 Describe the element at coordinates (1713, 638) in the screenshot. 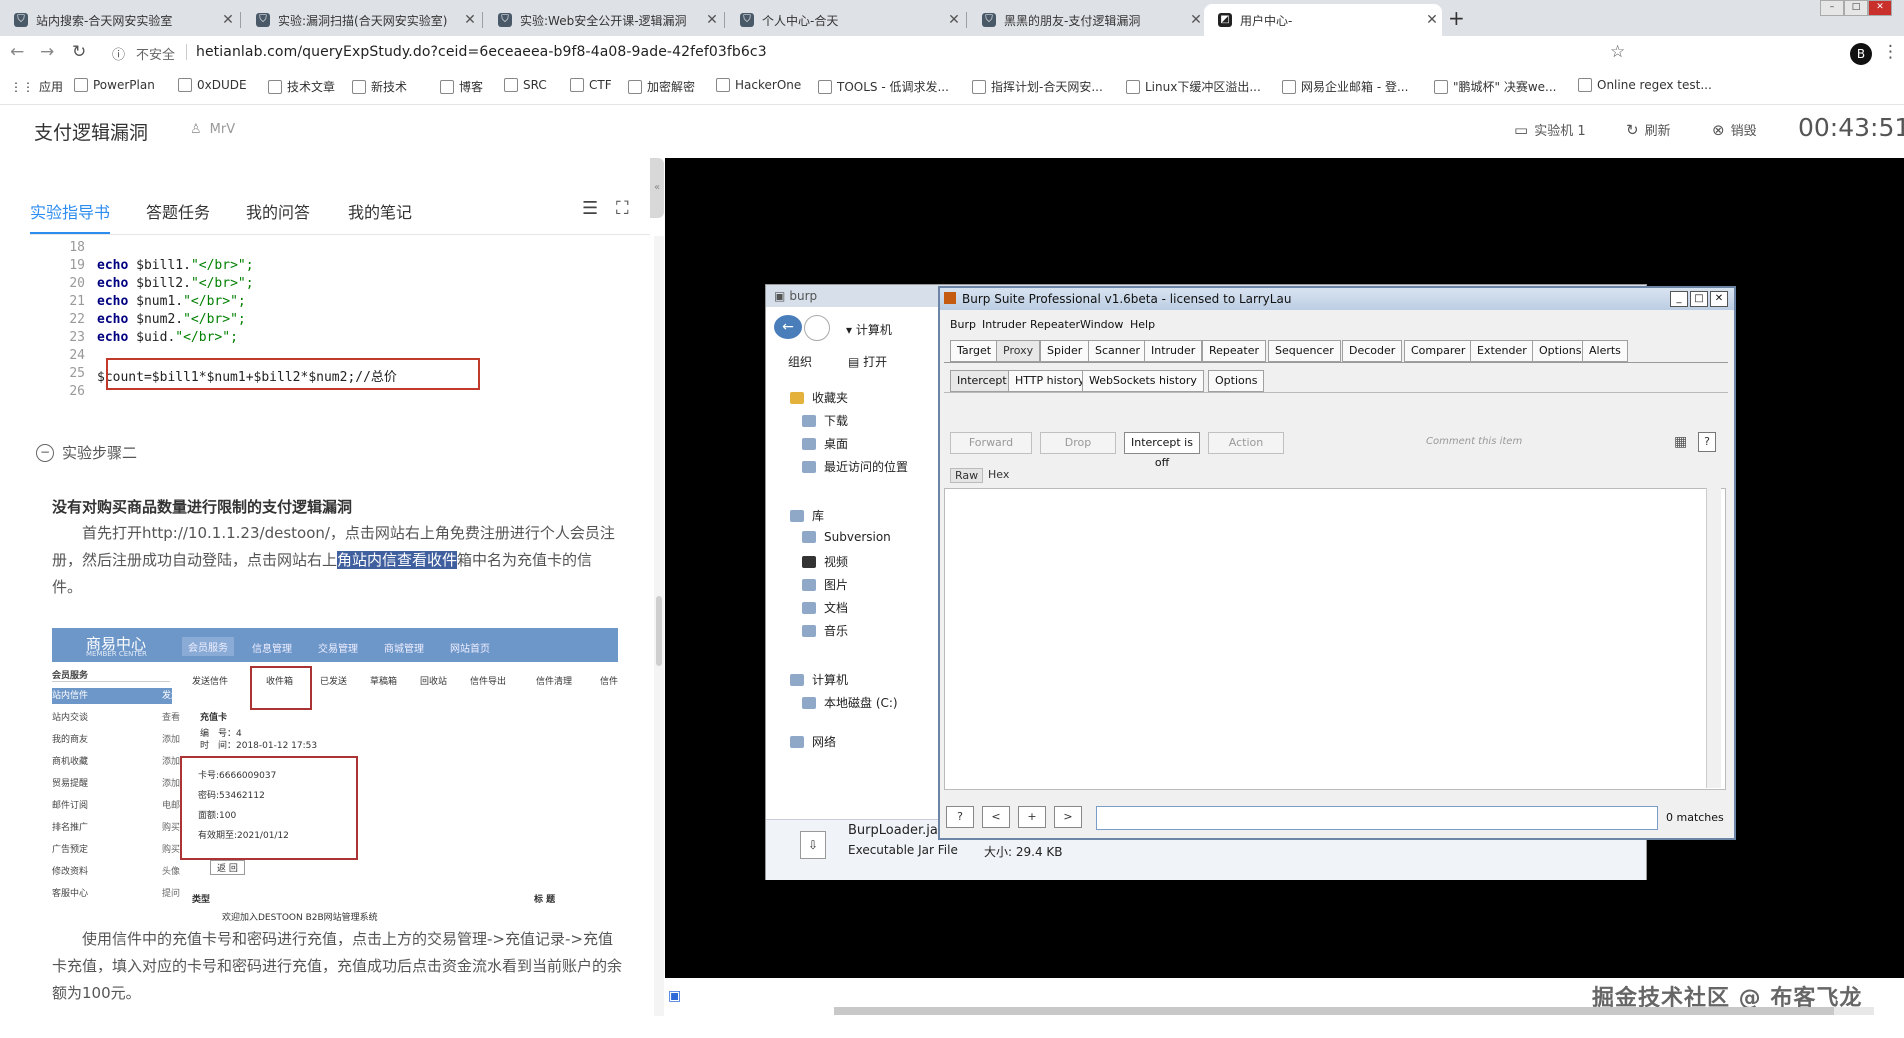

I see `editor-scrollbar` at that location.